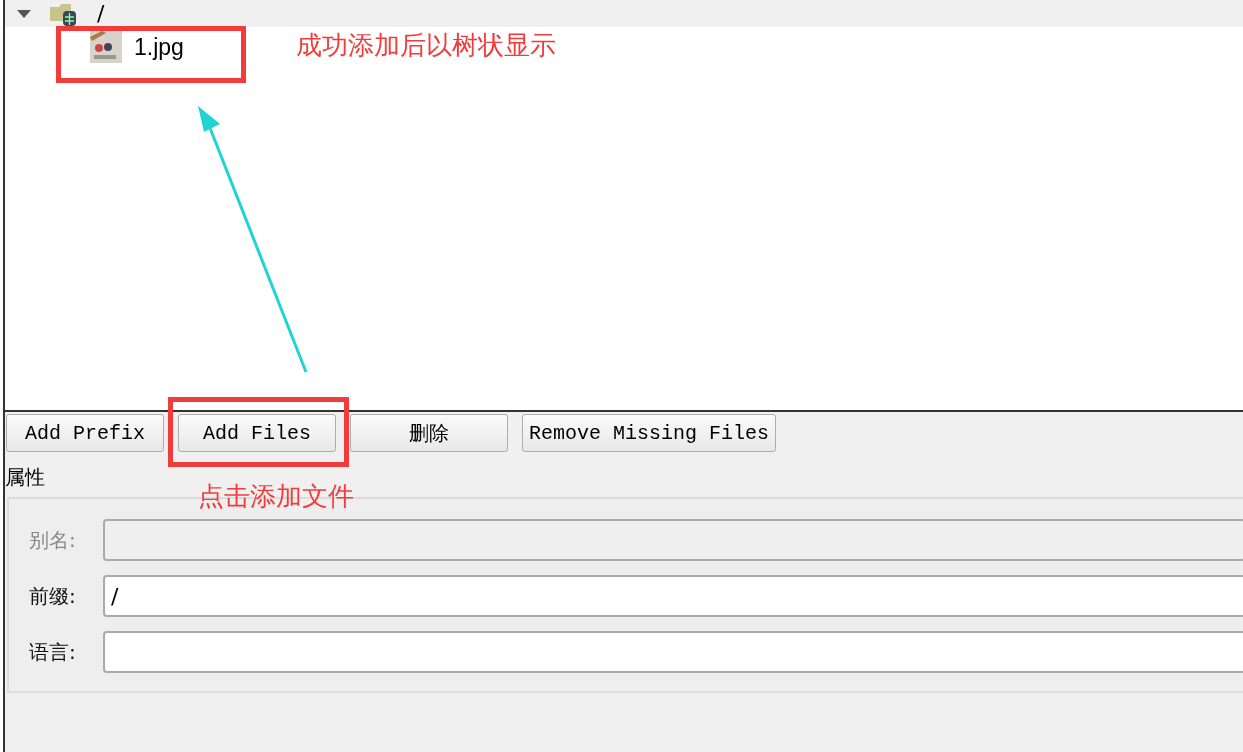  Describe the element at coordinates (24, 13) in the screenshot. I see `expand-caret-icon` at that location.